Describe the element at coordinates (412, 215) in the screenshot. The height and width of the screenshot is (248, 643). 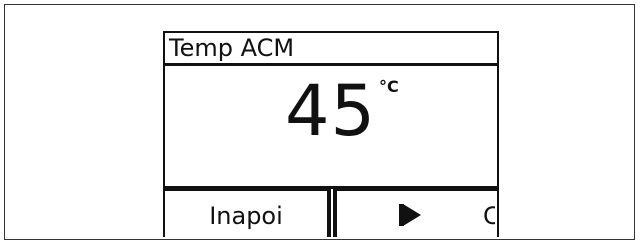
I see `play-icon` at that location.